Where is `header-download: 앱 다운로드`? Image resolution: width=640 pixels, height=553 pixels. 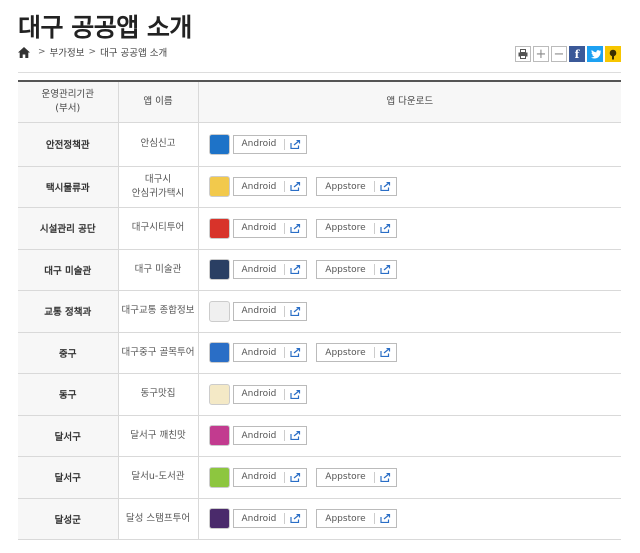
header-download: 앱 다운로드 is located at coordinates (409, 102).